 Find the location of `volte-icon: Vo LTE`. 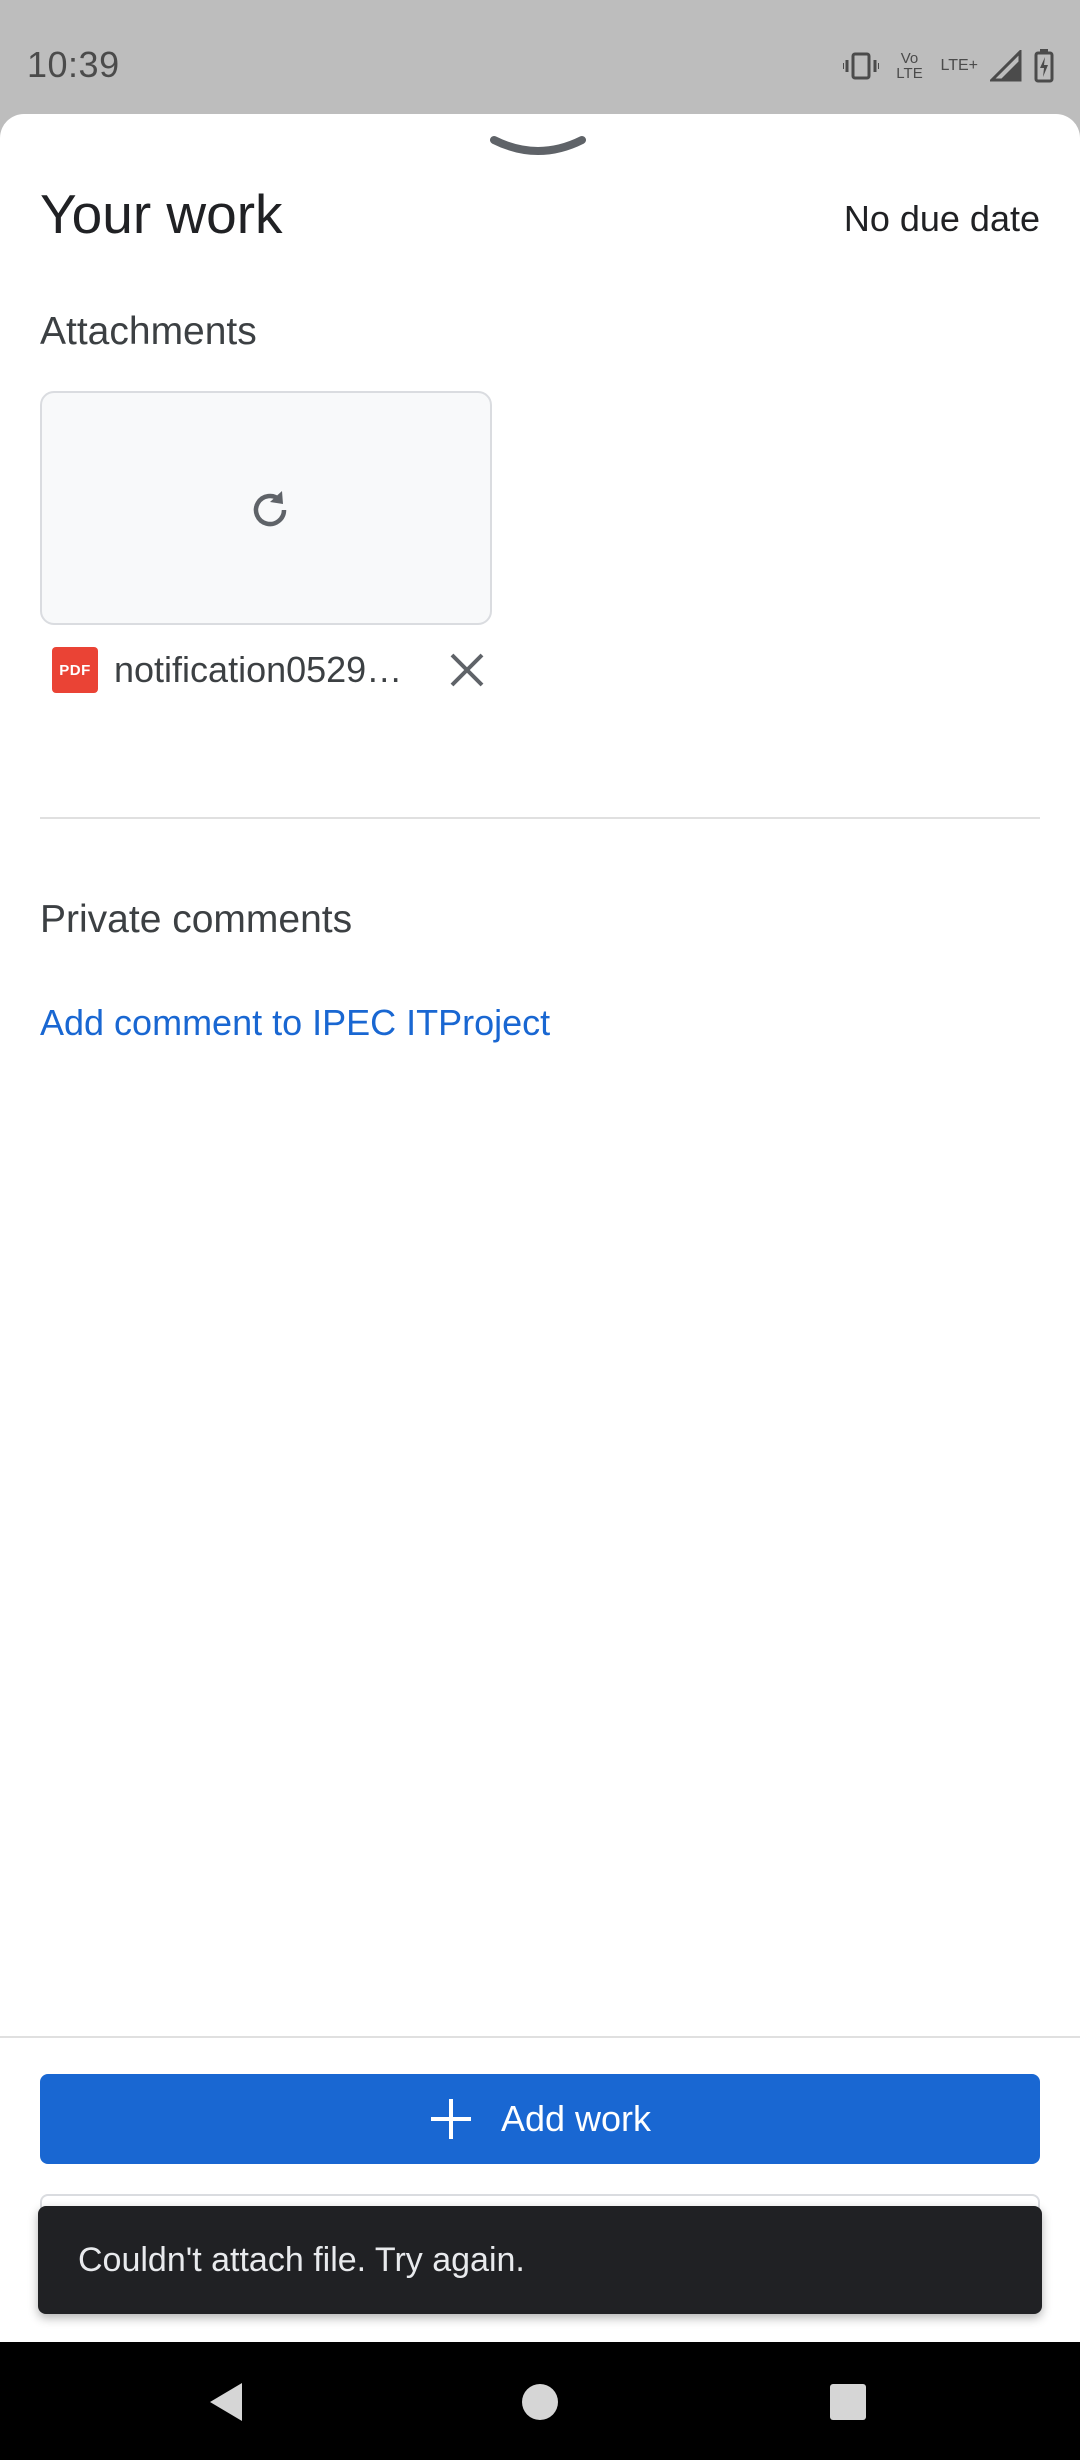

volte-icon: Vo LTE is located at coordinates (909, 66).